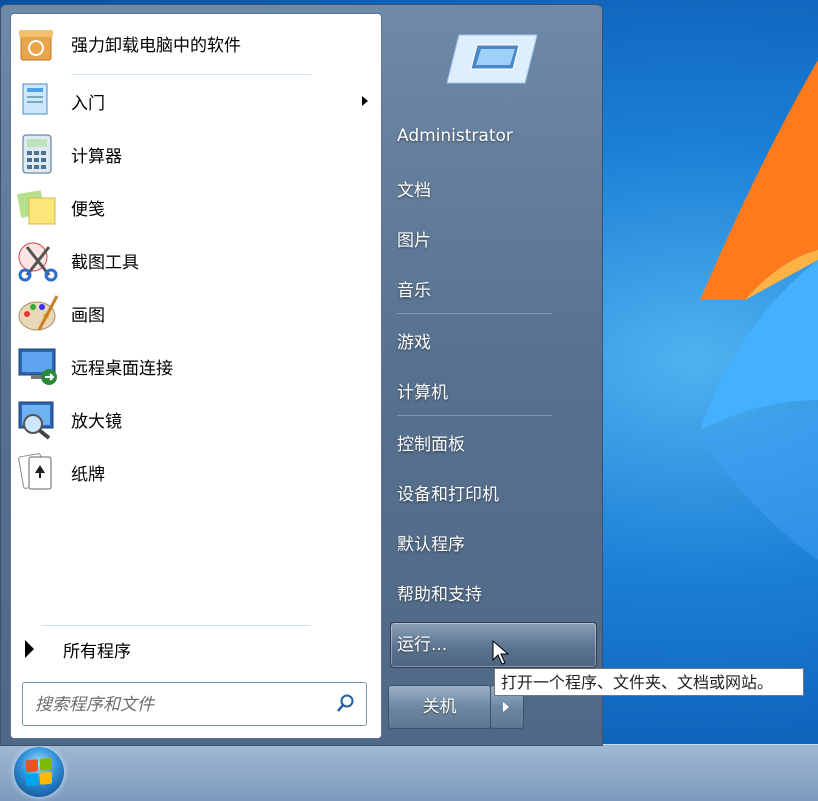  Describe the element at coordinates (38, 419) in the screenshot. I see `magnifier-icon` at that location.